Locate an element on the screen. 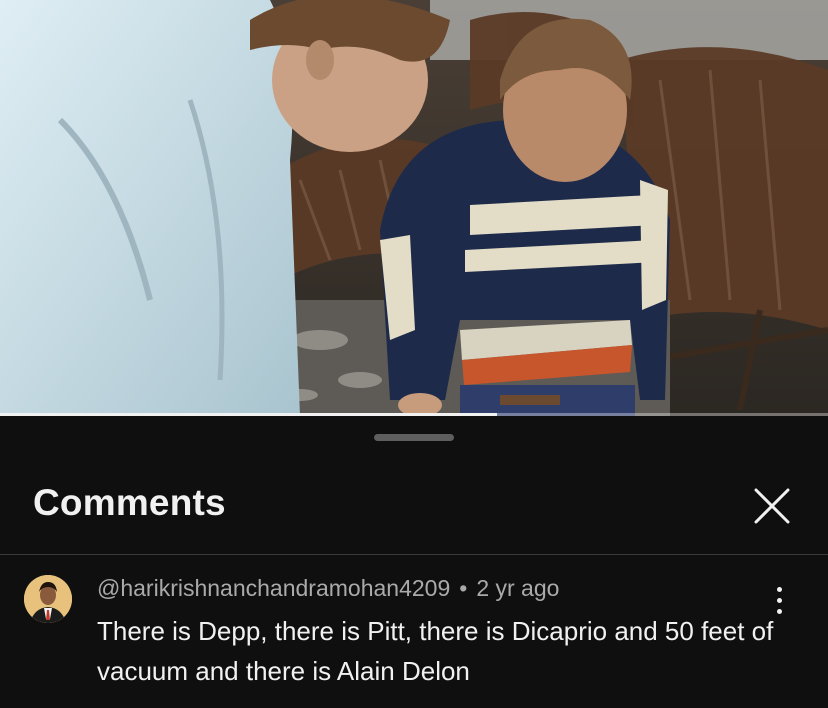 The image size is (828, 708). close-button is located at coordinates (772, 506).